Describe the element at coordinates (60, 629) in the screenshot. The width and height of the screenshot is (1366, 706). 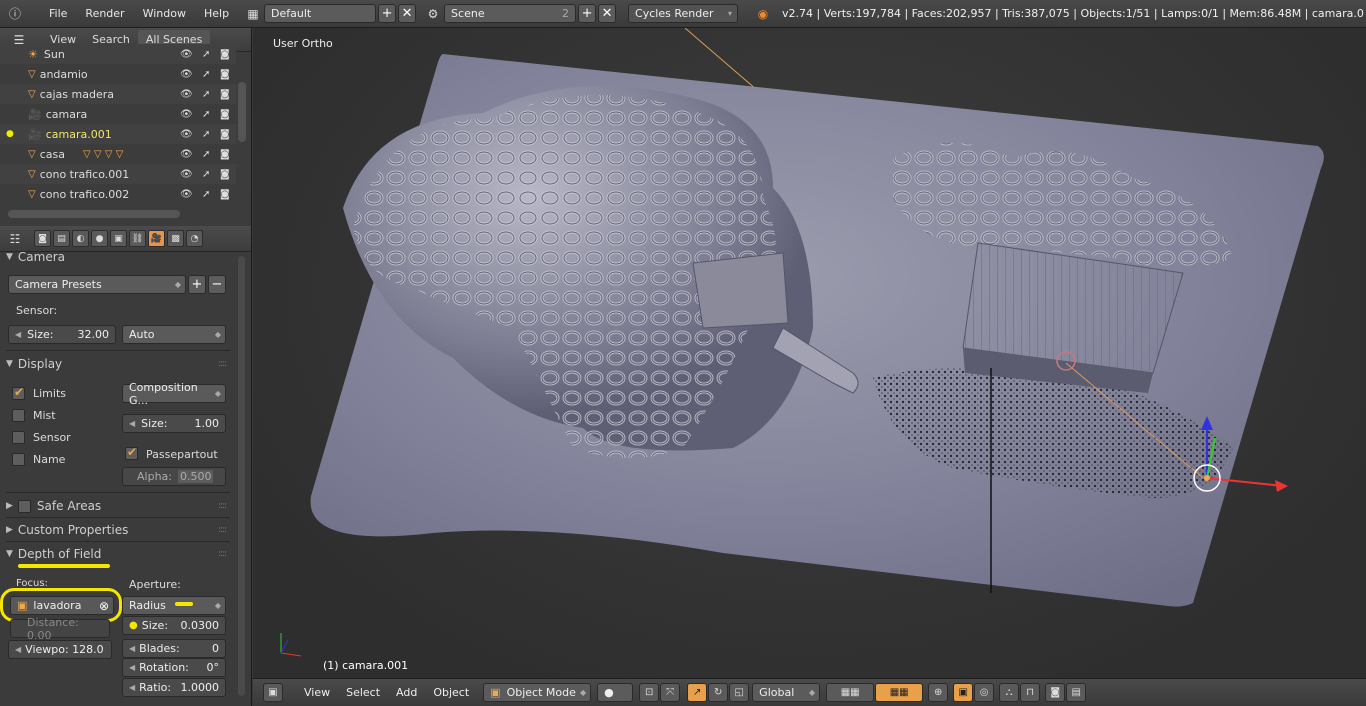
I see `distance-field: Distance: 0.00` at that location.